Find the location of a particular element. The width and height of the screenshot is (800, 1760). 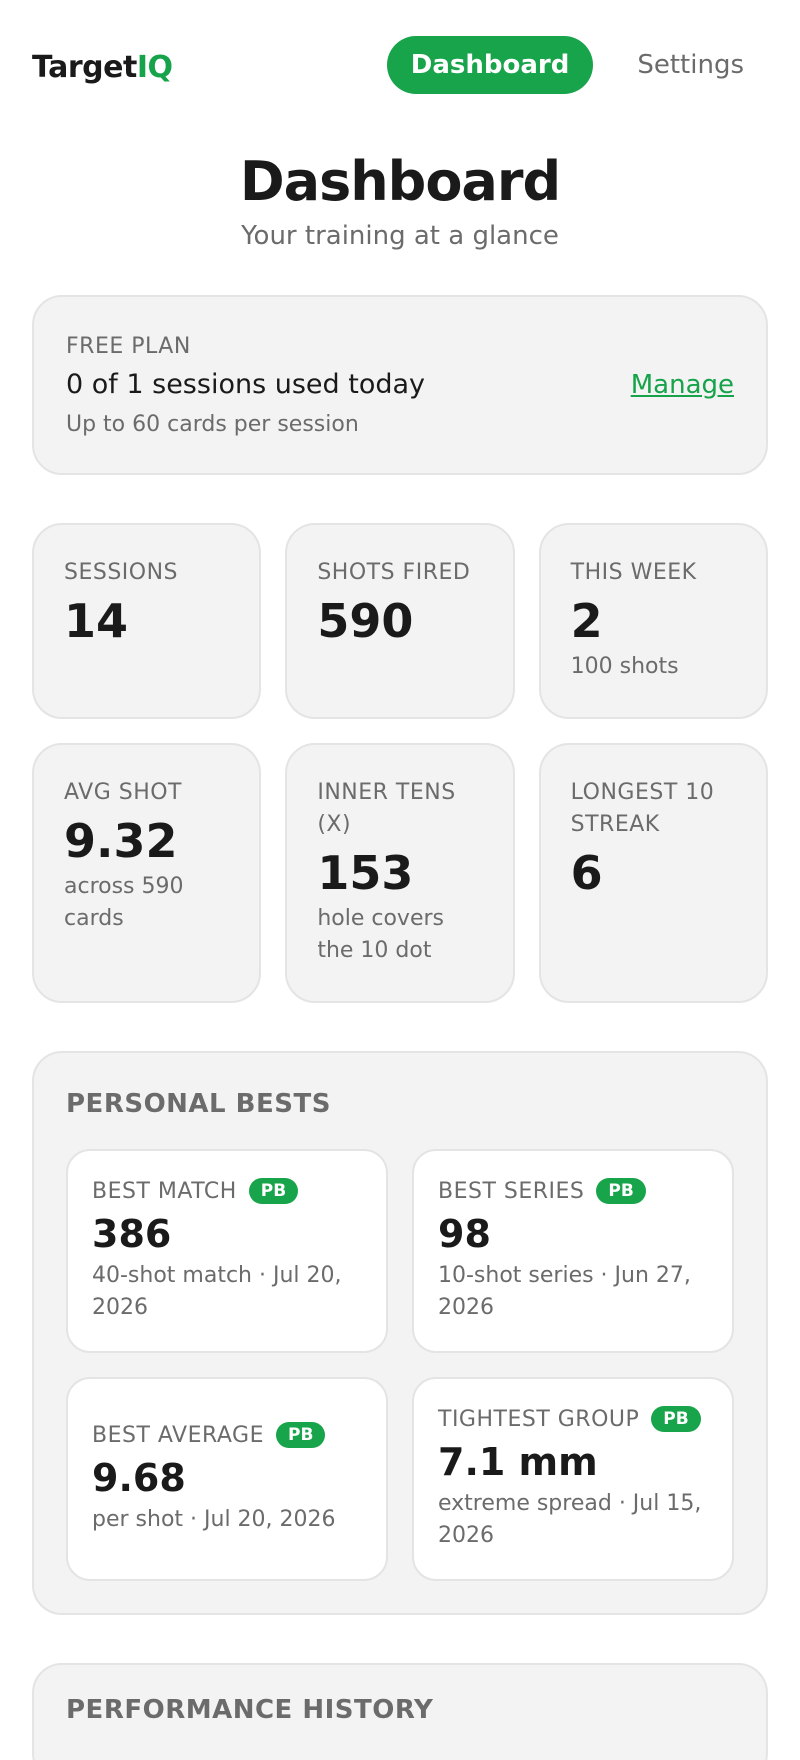

top-bar: TargetIQ Dashboard Settings is located at coordinates (400, 65).